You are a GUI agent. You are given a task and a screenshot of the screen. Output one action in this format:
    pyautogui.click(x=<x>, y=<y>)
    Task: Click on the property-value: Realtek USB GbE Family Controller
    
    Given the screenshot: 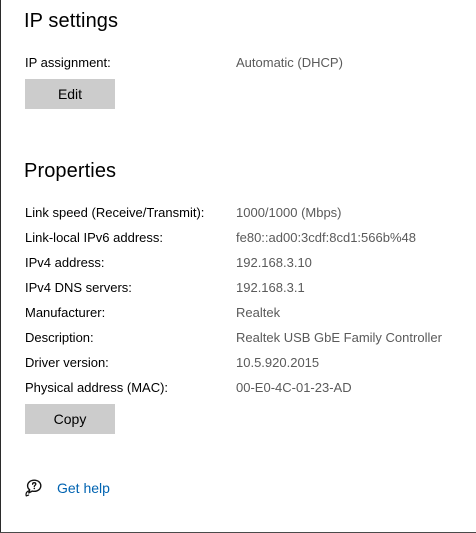 What is the action you would take?
    pyautogui.click(x=339, y=337)
    